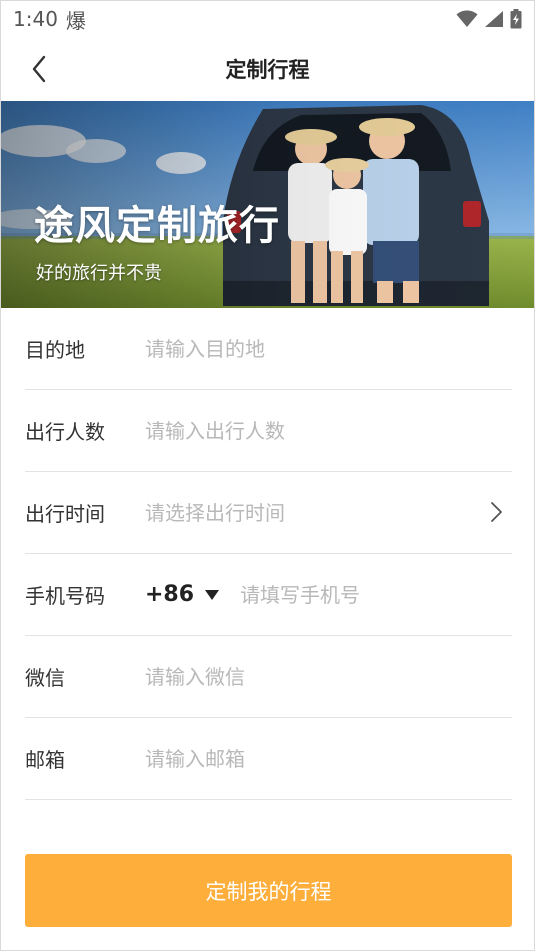 Image resolution: width=535 pixels, height=951 pixels. I want to click on status-bar: 1:40 爆, so click(267, 19).